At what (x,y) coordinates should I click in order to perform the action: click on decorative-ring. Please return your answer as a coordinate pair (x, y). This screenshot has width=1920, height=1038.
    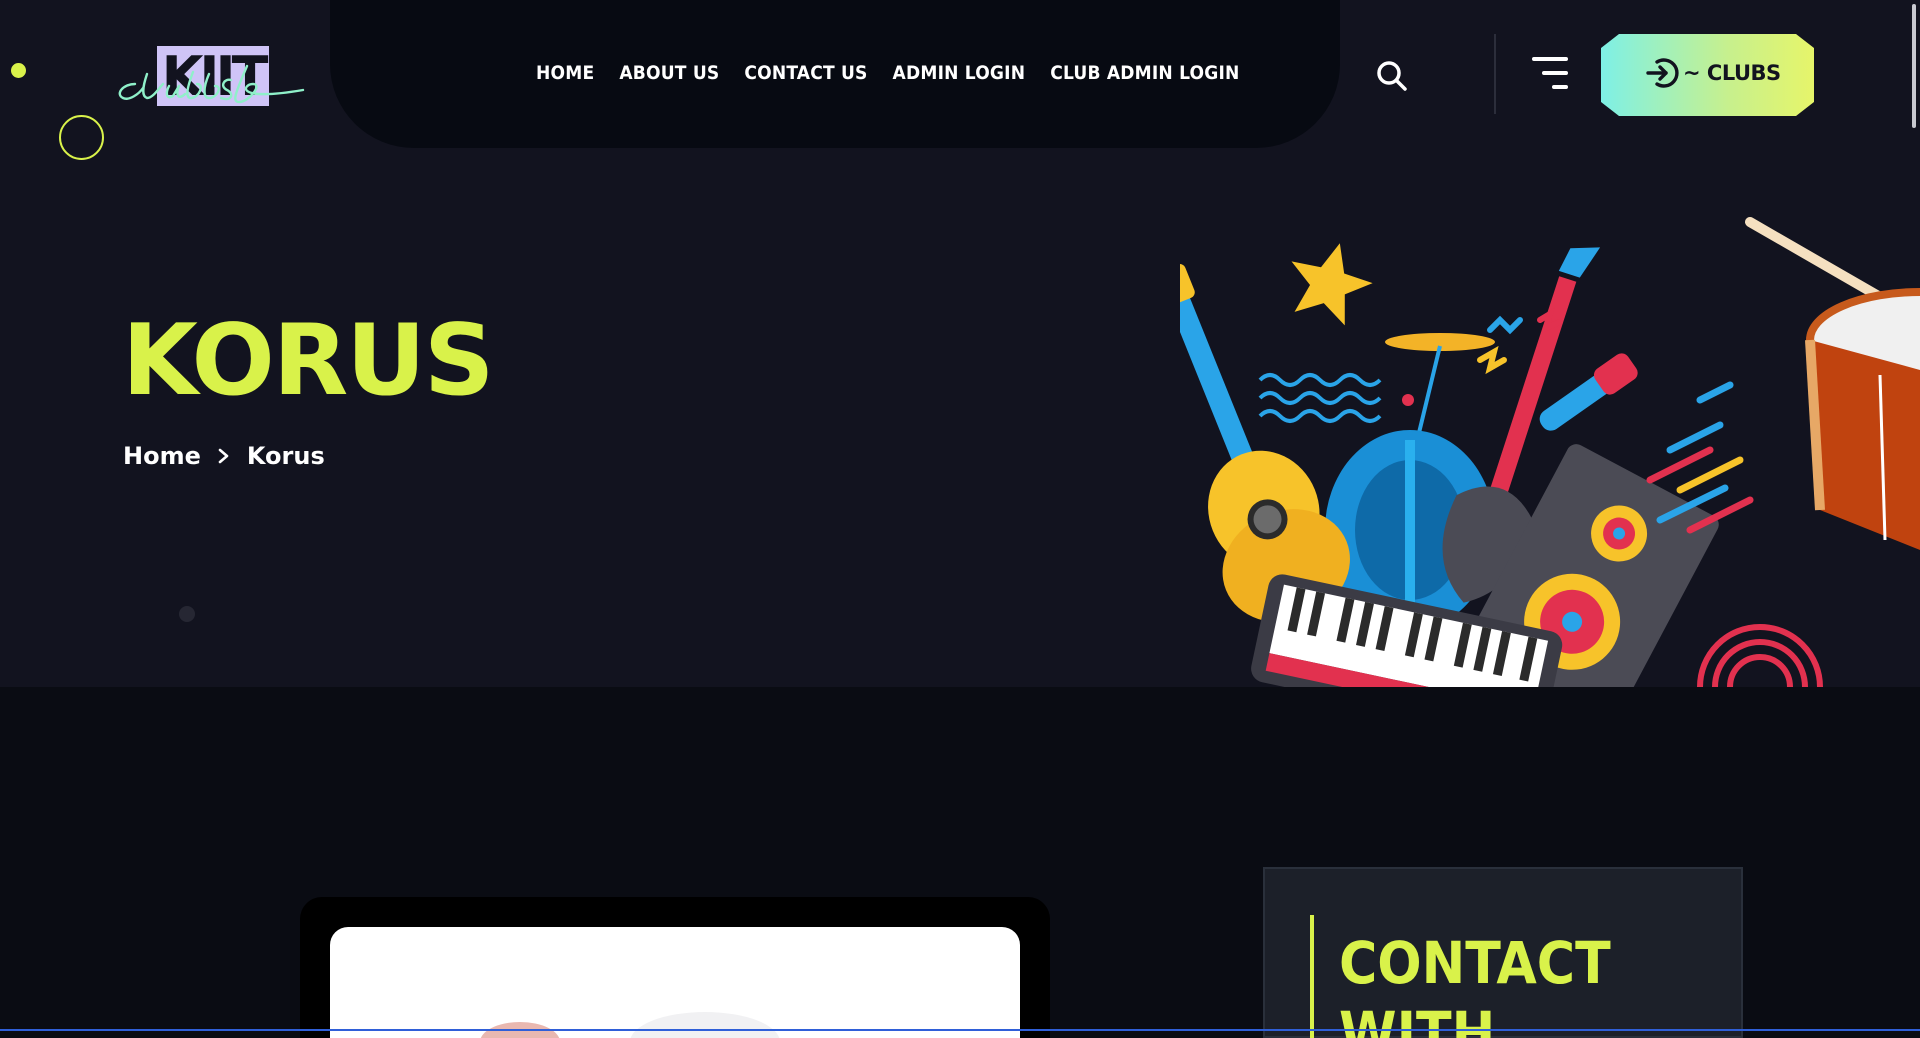
    Looking at the image, I should click on (81, 137).